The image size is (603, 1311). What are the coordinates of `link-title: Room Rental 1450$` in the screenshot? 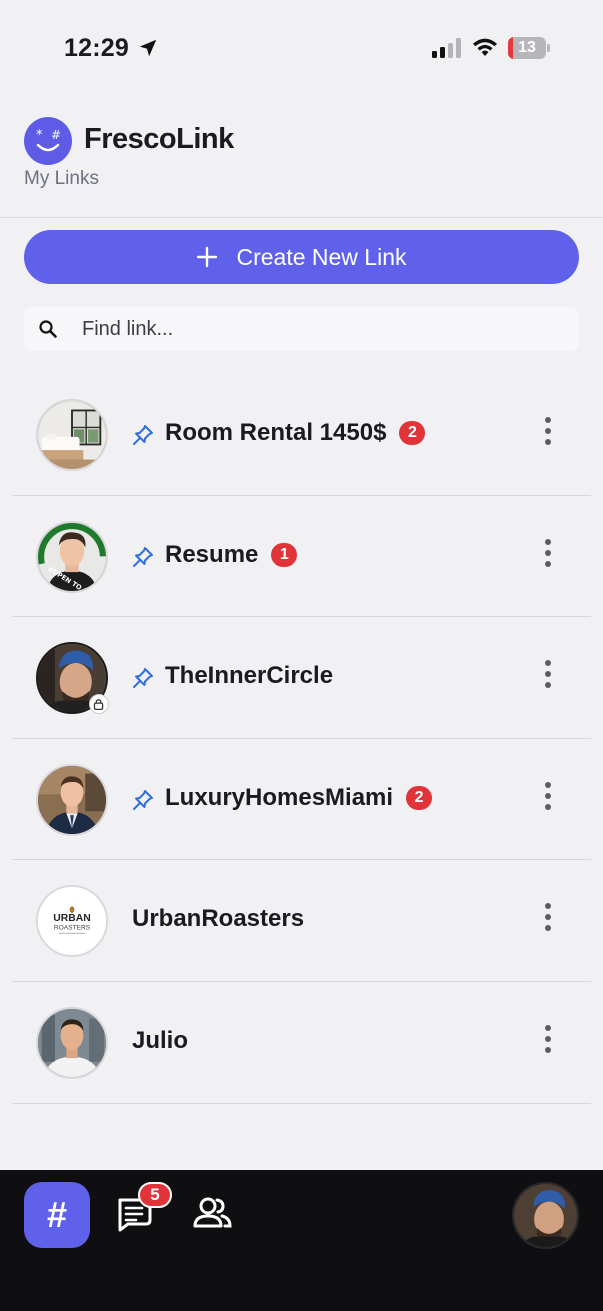 It's located at (276, 432).